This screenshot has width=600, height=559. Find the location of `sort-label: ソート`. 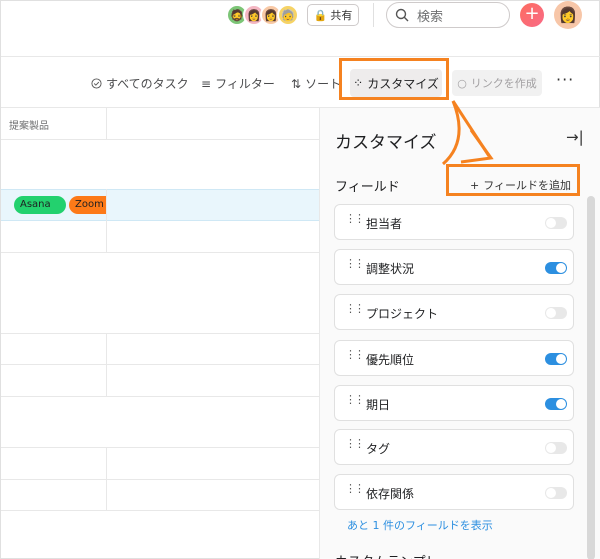

sort-label: ソート is located at coordinates (323, 84).